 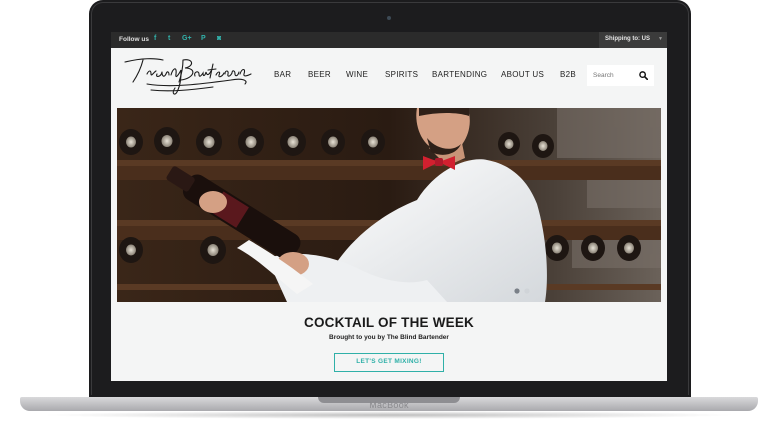 I want to click on search-box, so click(x=620, y=75).